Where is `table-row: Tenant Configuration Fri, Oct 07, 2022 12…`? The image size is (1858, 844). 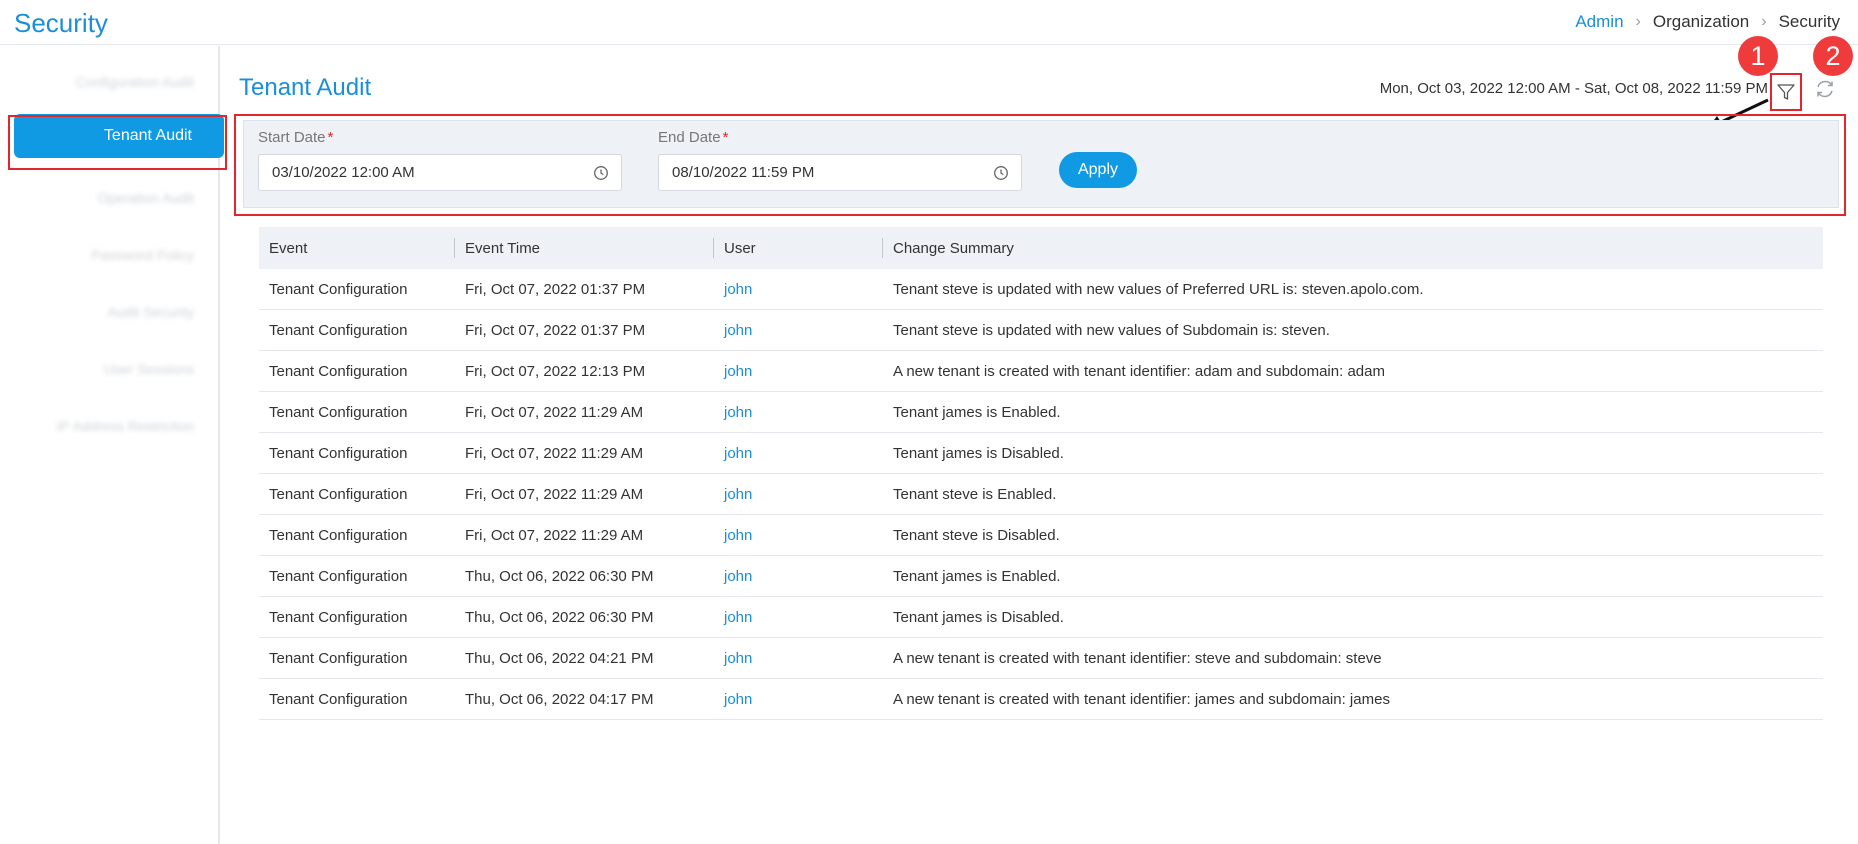
table-row: Tenant Configuration Fri, Oct 07, 2022 12… is located at coordinates (1041, 371).